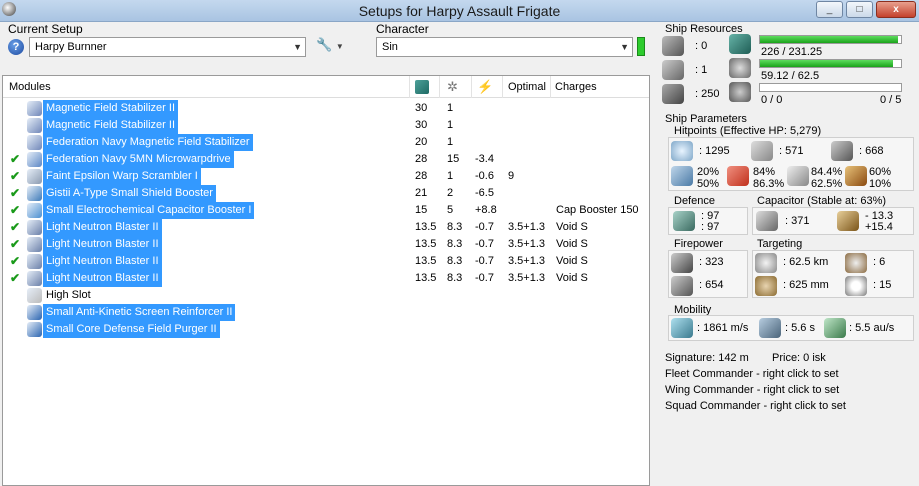 The image size is (919, 486). Describe the element at coordinates (879, 262) in the screenshot. I see `max-targets-value: : 6` at that location.